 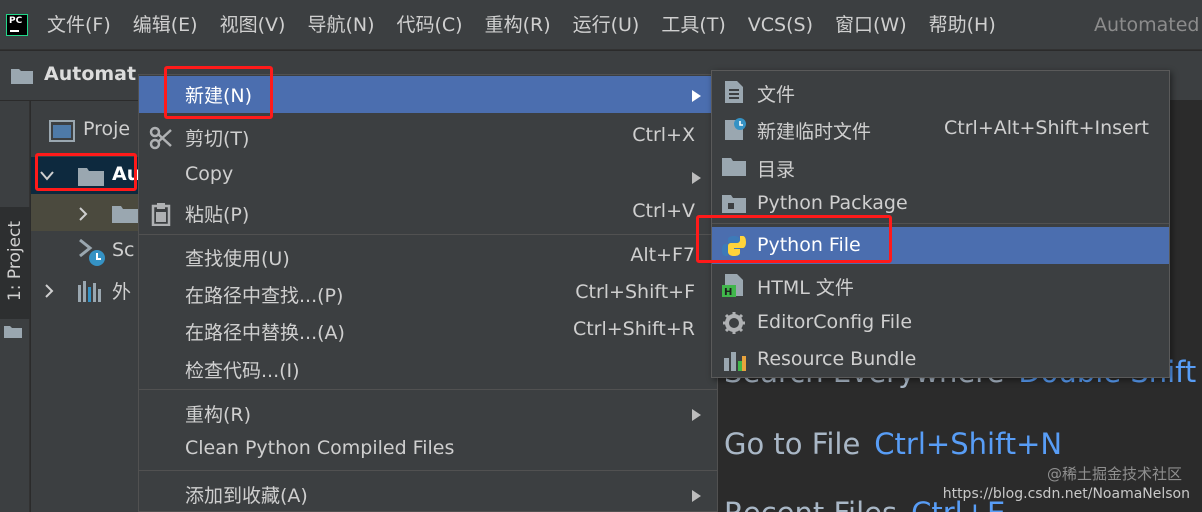 What do you see at coordinates (218, 92) in the screenshot?
I see `annotation-box-new` at bounding box center [218, 92].